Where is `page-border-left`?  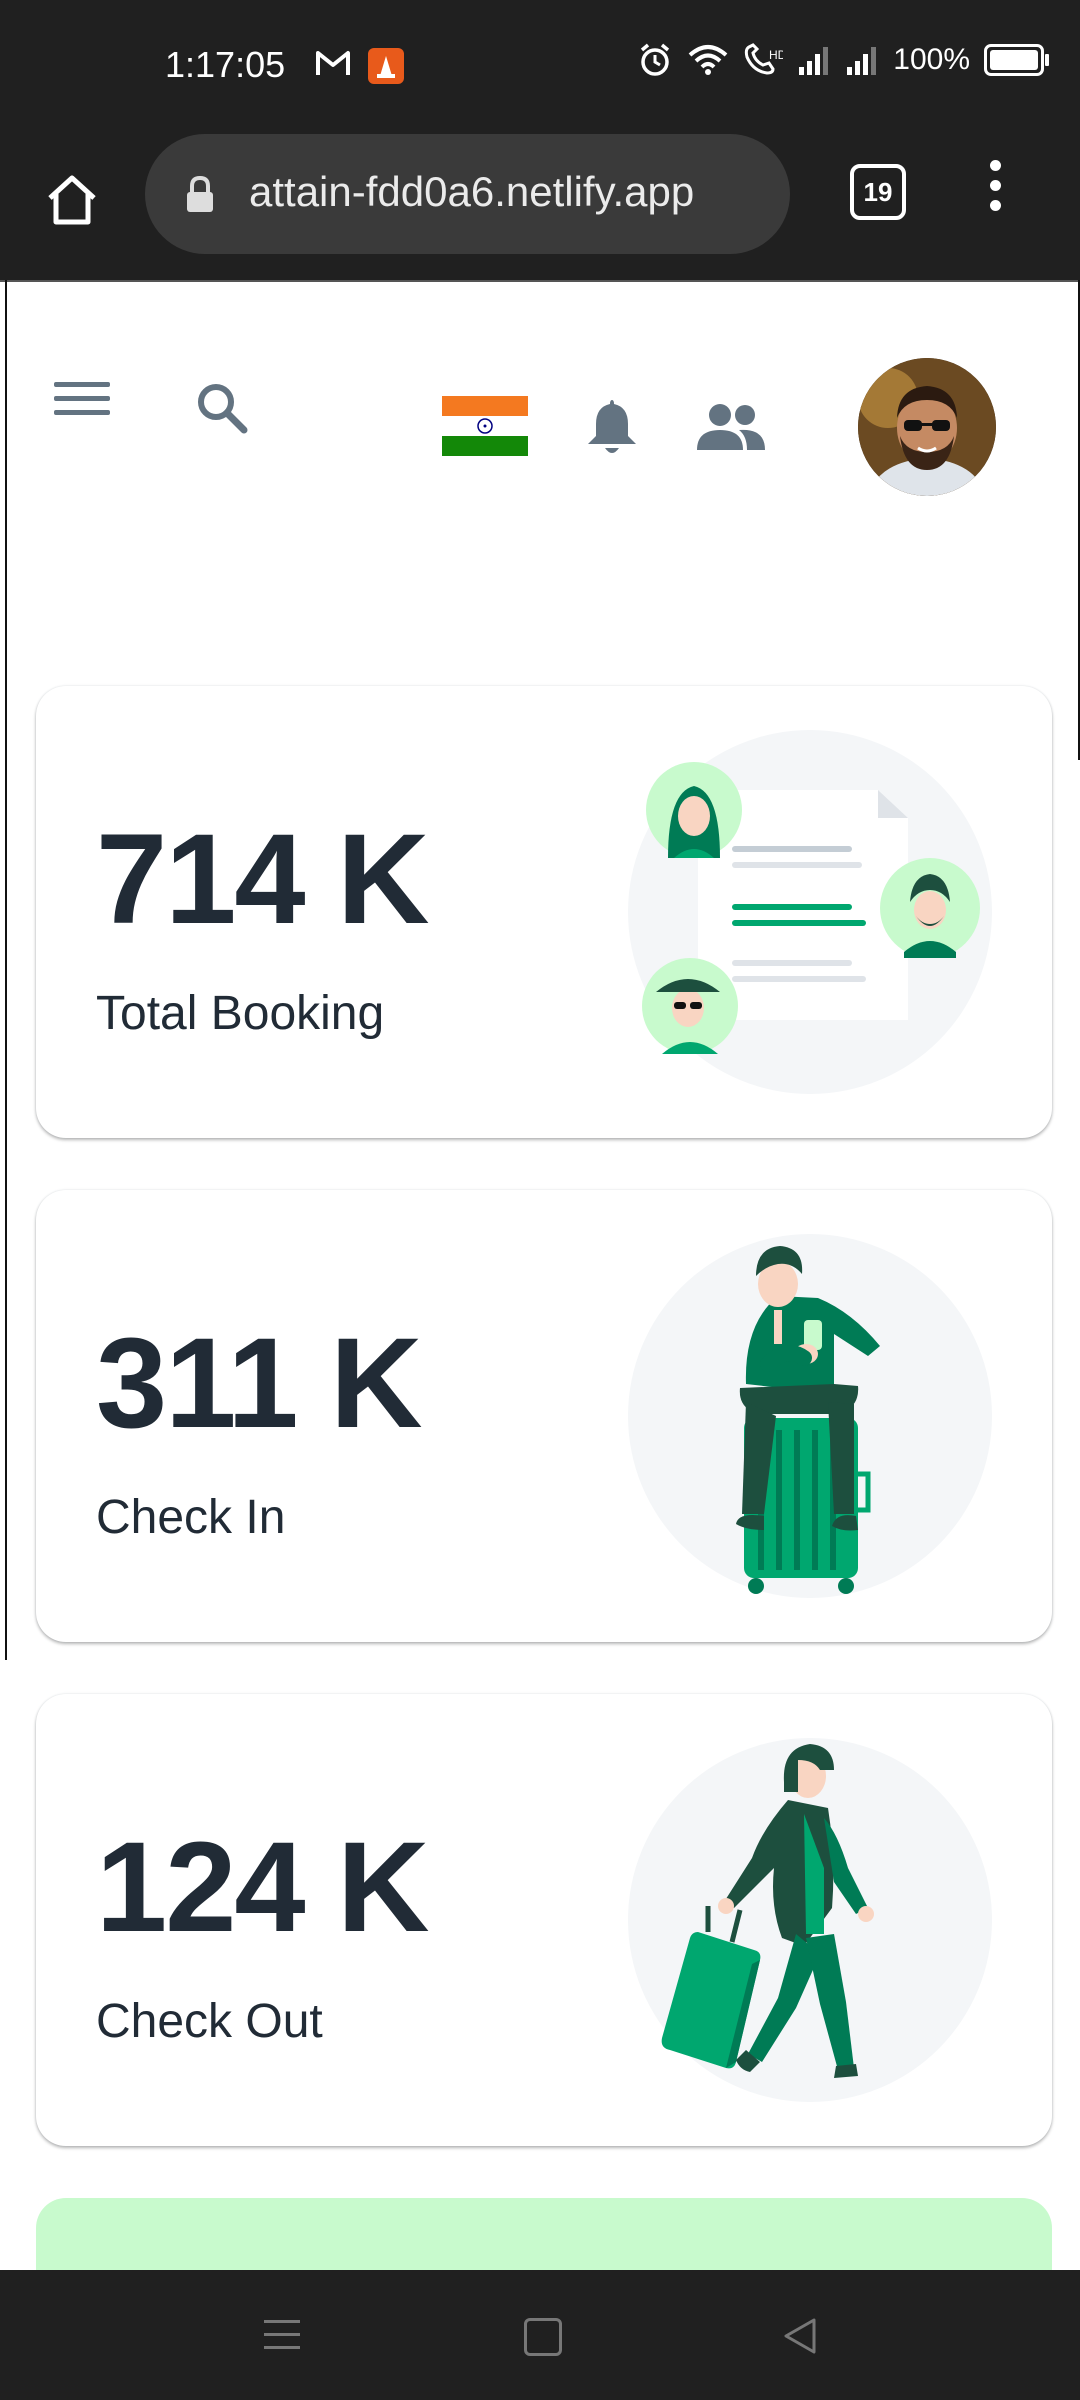 page-border-left is located at coordinates (6, 970).